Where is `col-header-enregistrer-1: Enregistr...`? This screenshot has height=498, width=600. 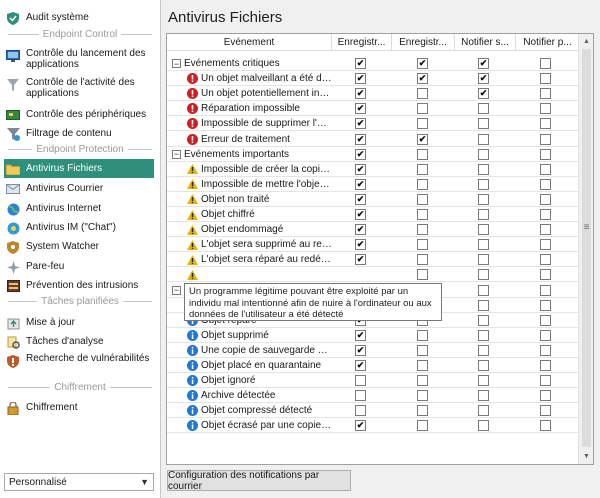
col-header-enregistrer-1: Enregistr... is located at coordinates (362, 42).